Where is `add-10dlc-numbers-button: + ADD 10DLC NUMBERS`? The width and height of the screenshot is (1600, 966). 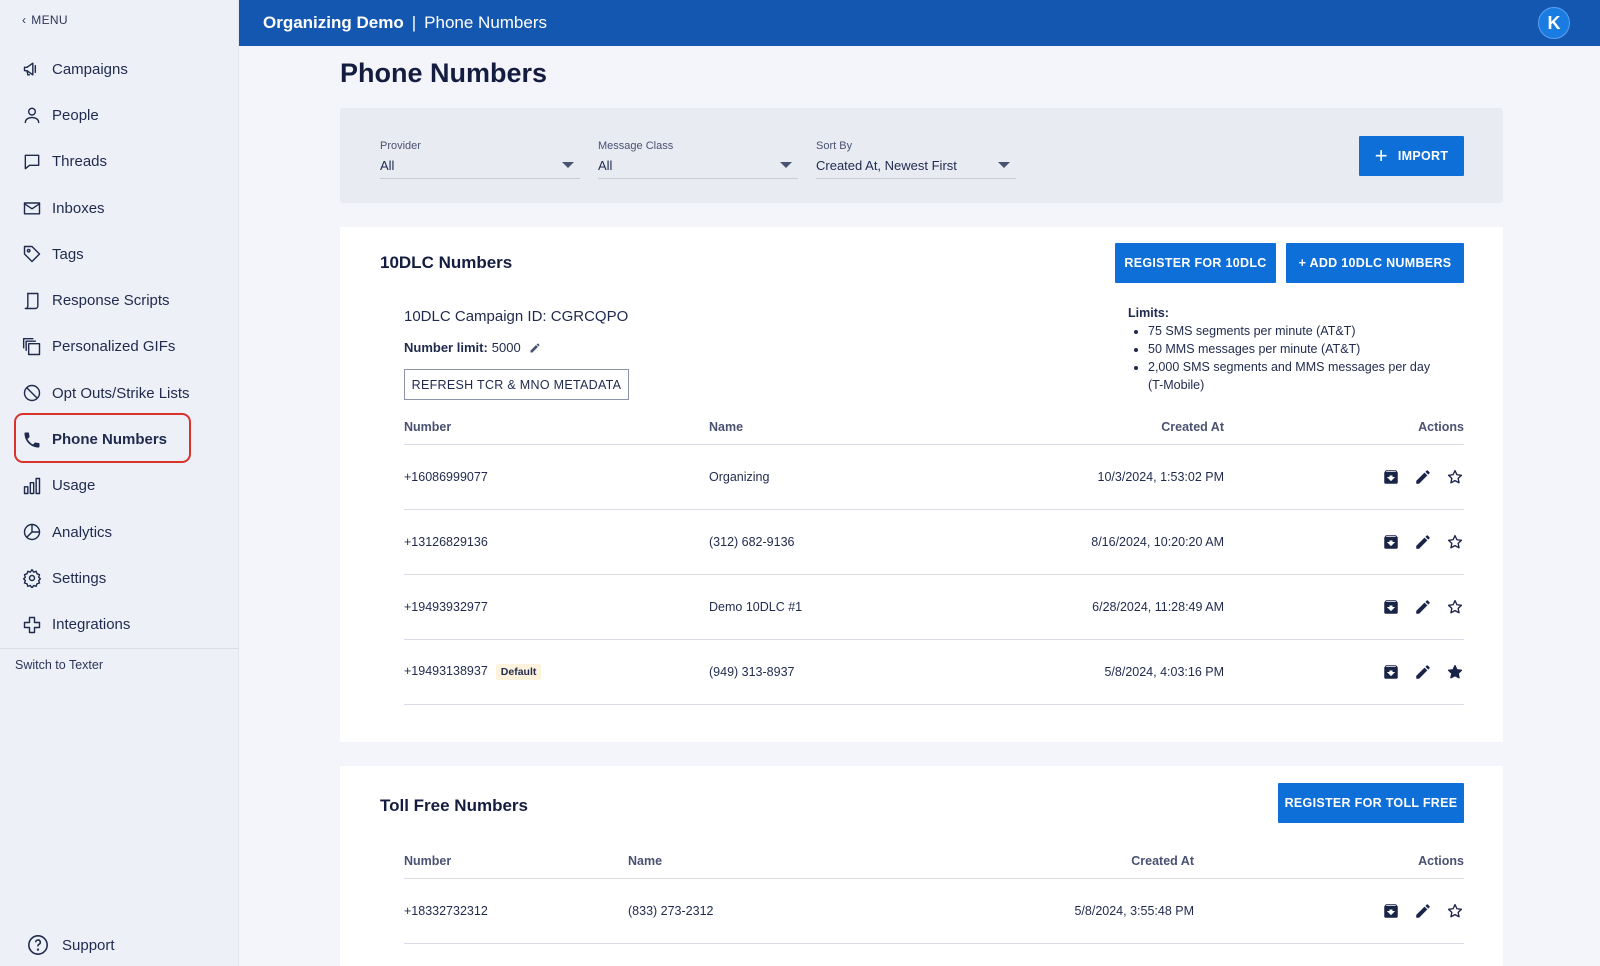 add-10dlc-numbers-button: + ADD 10DLC NUMBERS is located at coordinates (1375, 263).